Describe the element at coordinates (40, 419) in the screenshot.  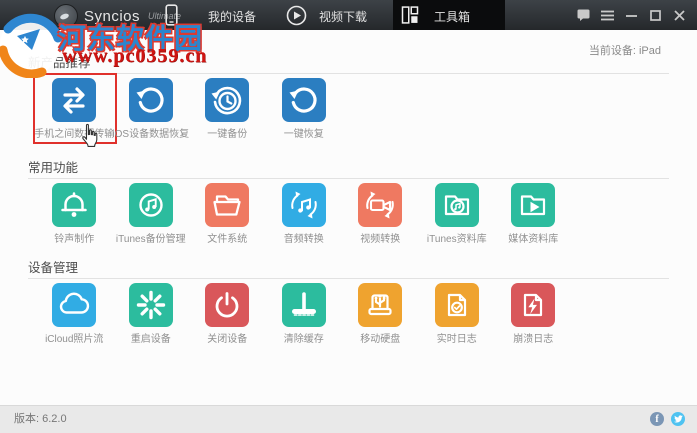
I see `version-label: 版本: 6.2.0` at that location.